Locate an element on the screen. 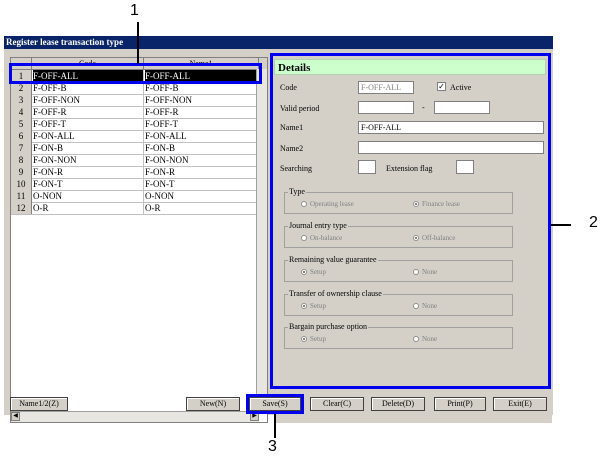 This screenshot has width=612, height=466. name1-cell: F-OFF-T is located at coordinates (201, 124).